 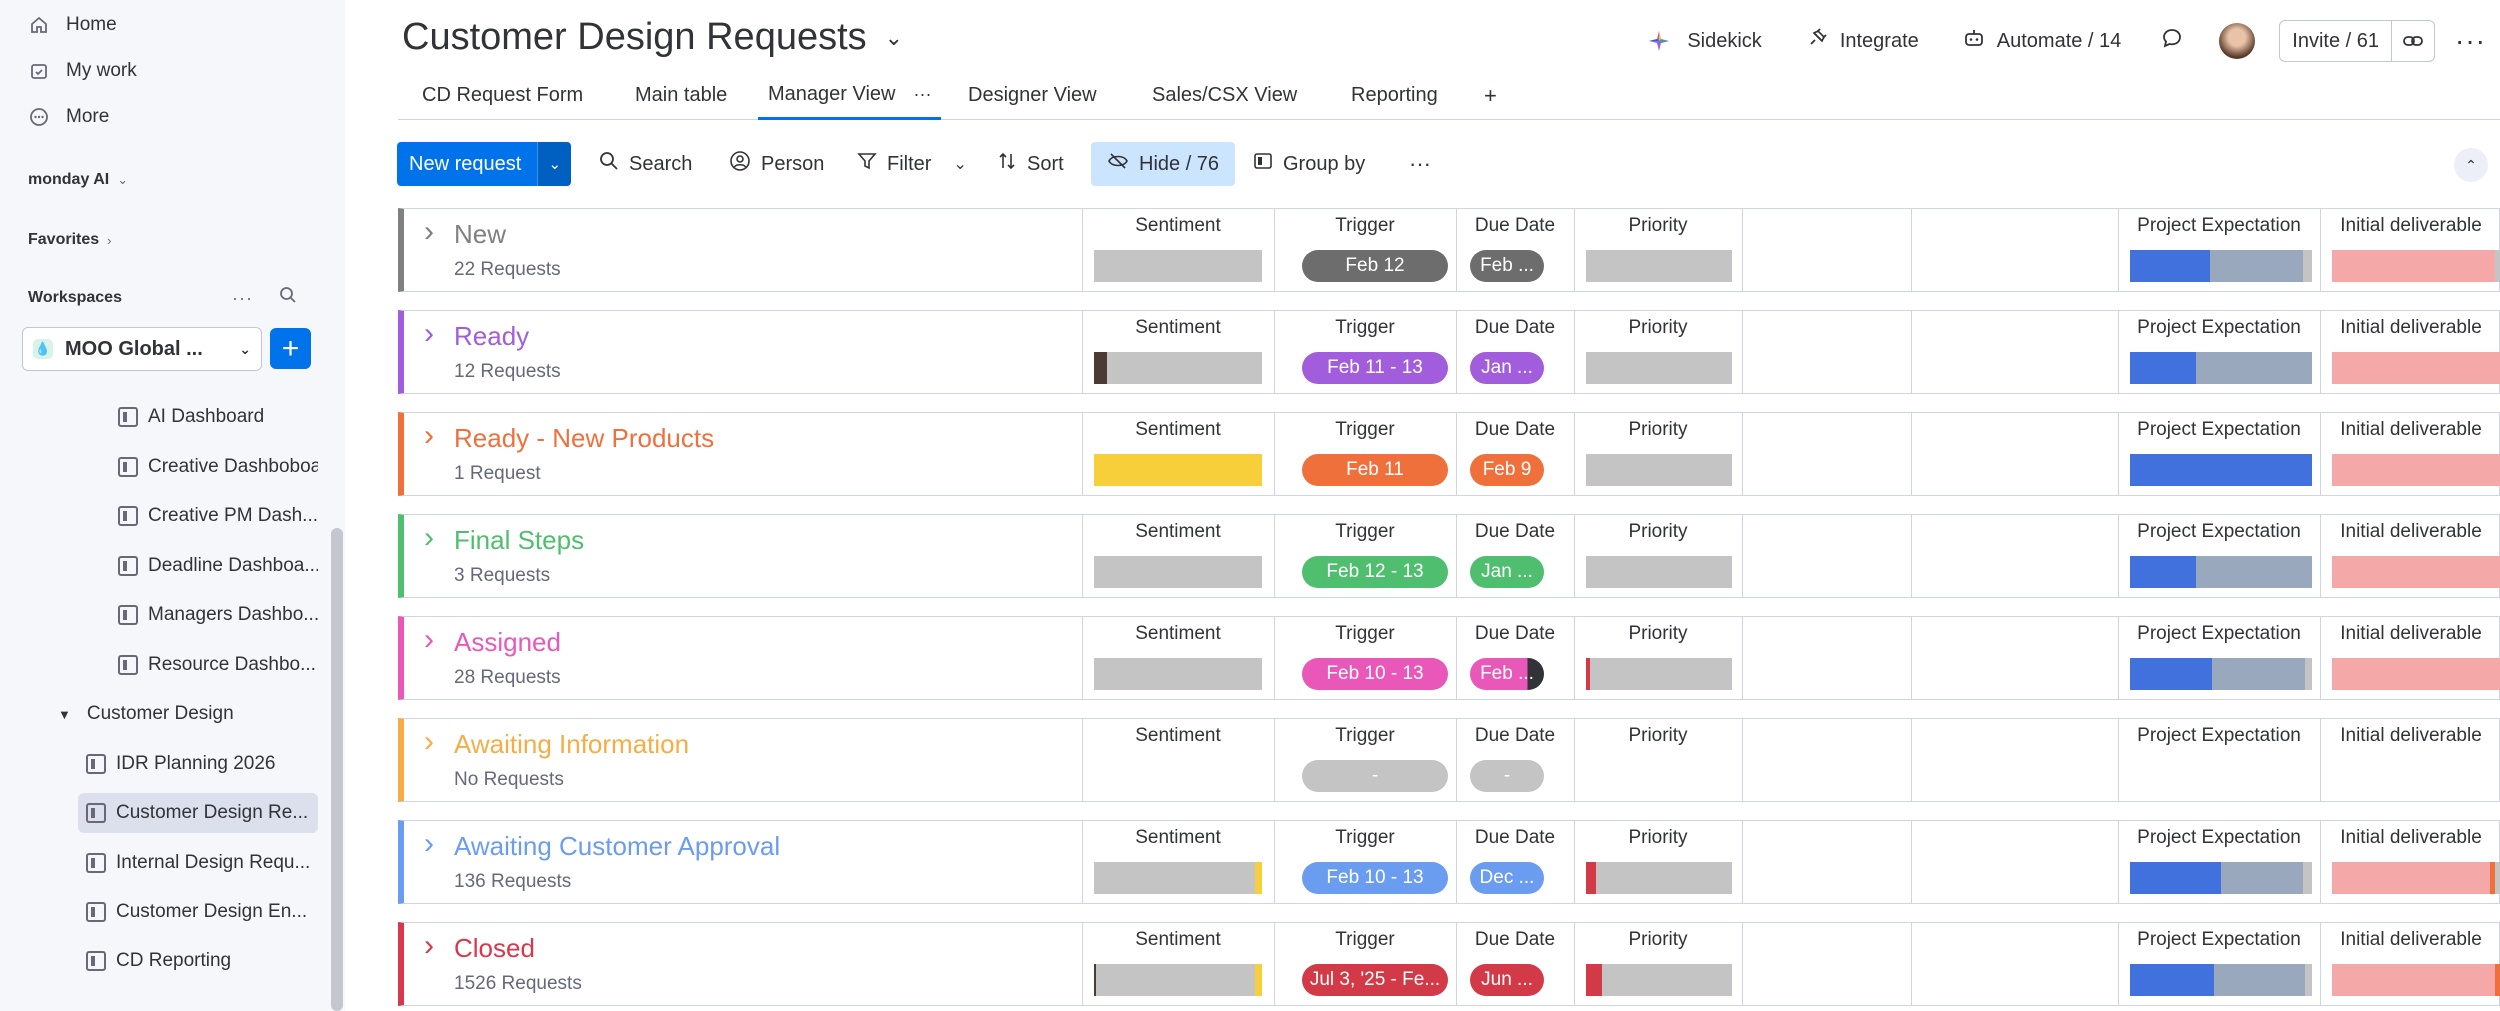 What do you see at coordinates (1862, 41) in the screenshot?
I see `integrate-button: Integrate` at bounding box center [1862, 41].